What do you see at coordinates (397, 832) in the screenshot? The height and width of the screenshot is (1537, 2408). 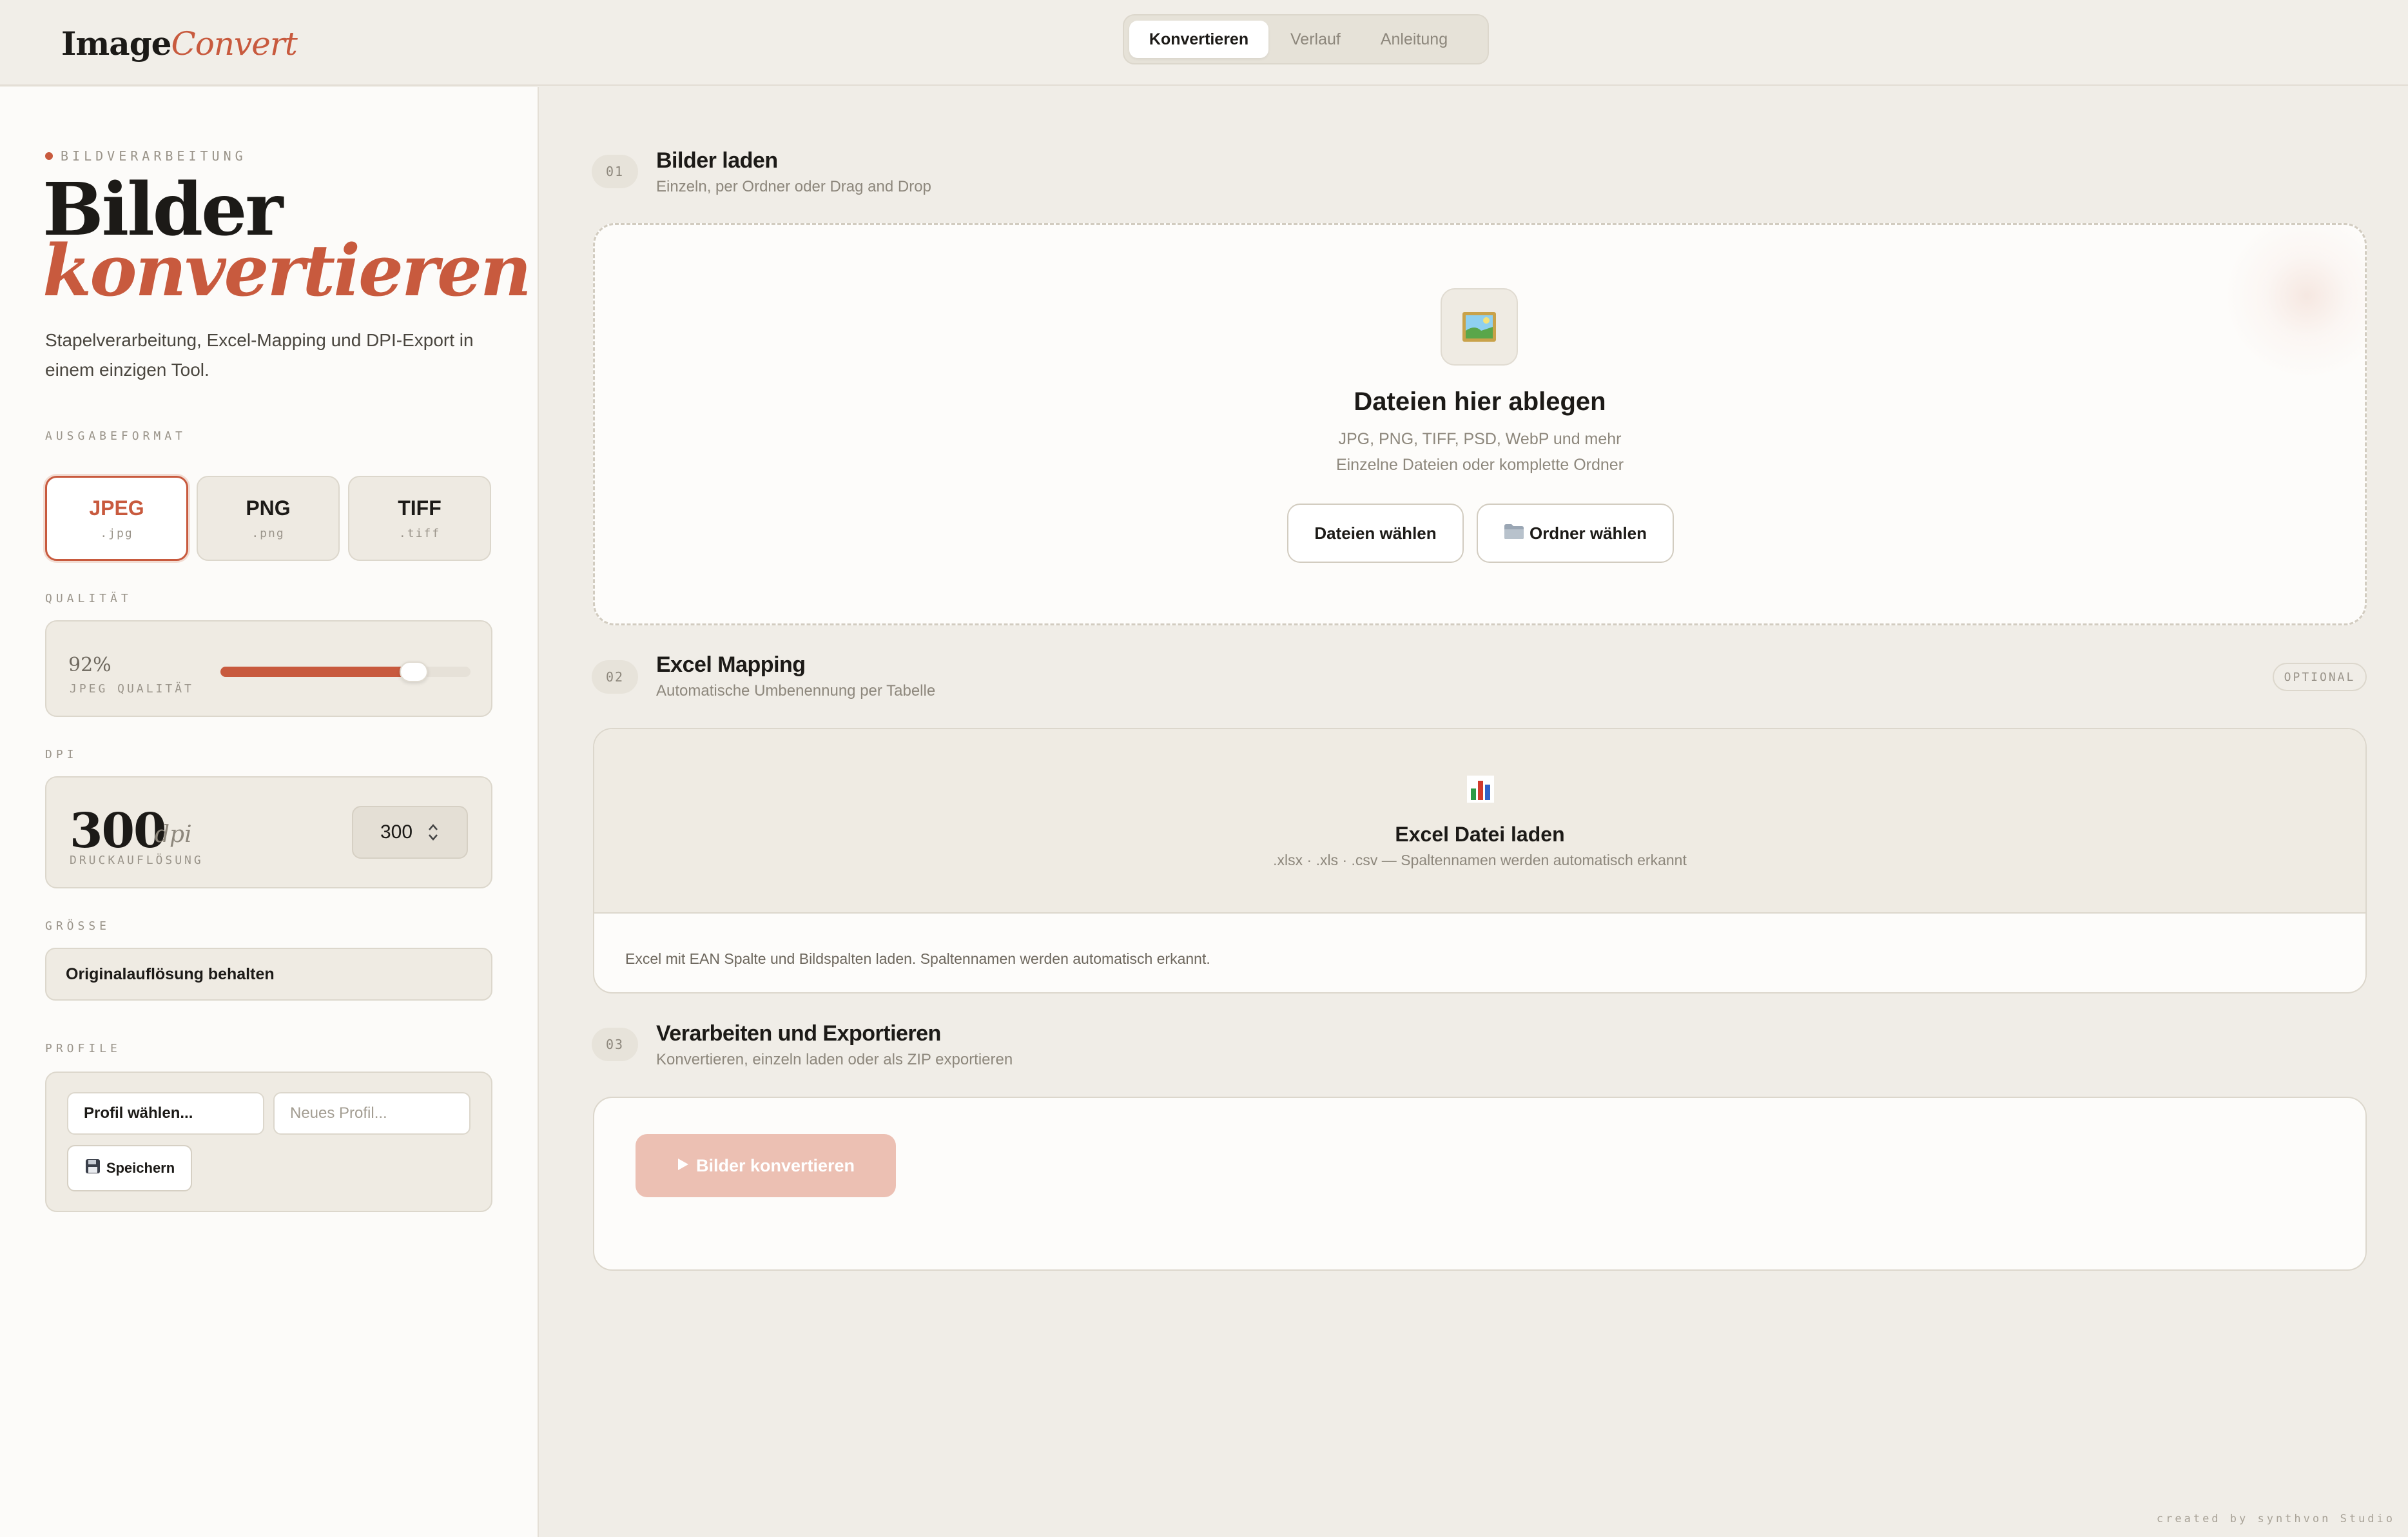 I see `dpi-stepper-value: 300` at bounding box center [397, 832].